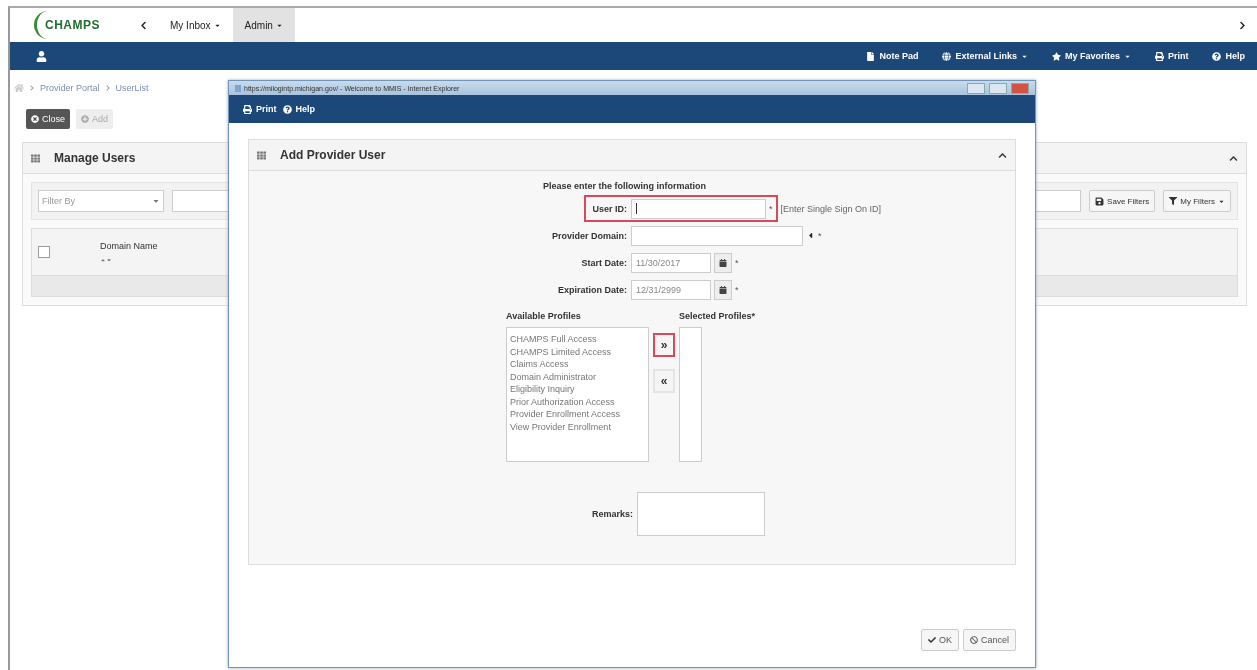 Image resolution: width=1257 pixels, height=670 pixels. What do you see at coordinates (1056, 56) in the screenshot?
I see `star-icon` at bounding box center [1056, 56].